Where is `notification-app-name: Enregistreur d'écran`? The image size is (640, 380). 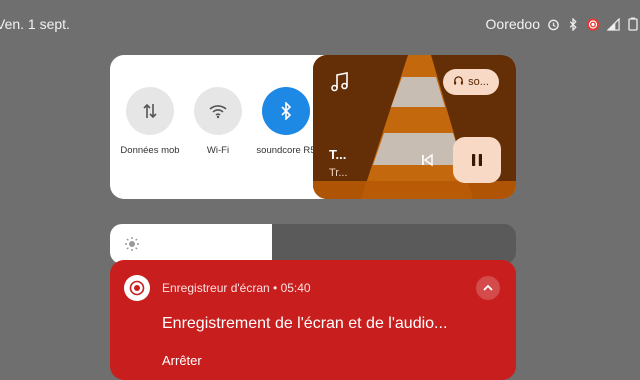 notification-app-name: Enregistreur d'écran is located at coordinates (216, 288).